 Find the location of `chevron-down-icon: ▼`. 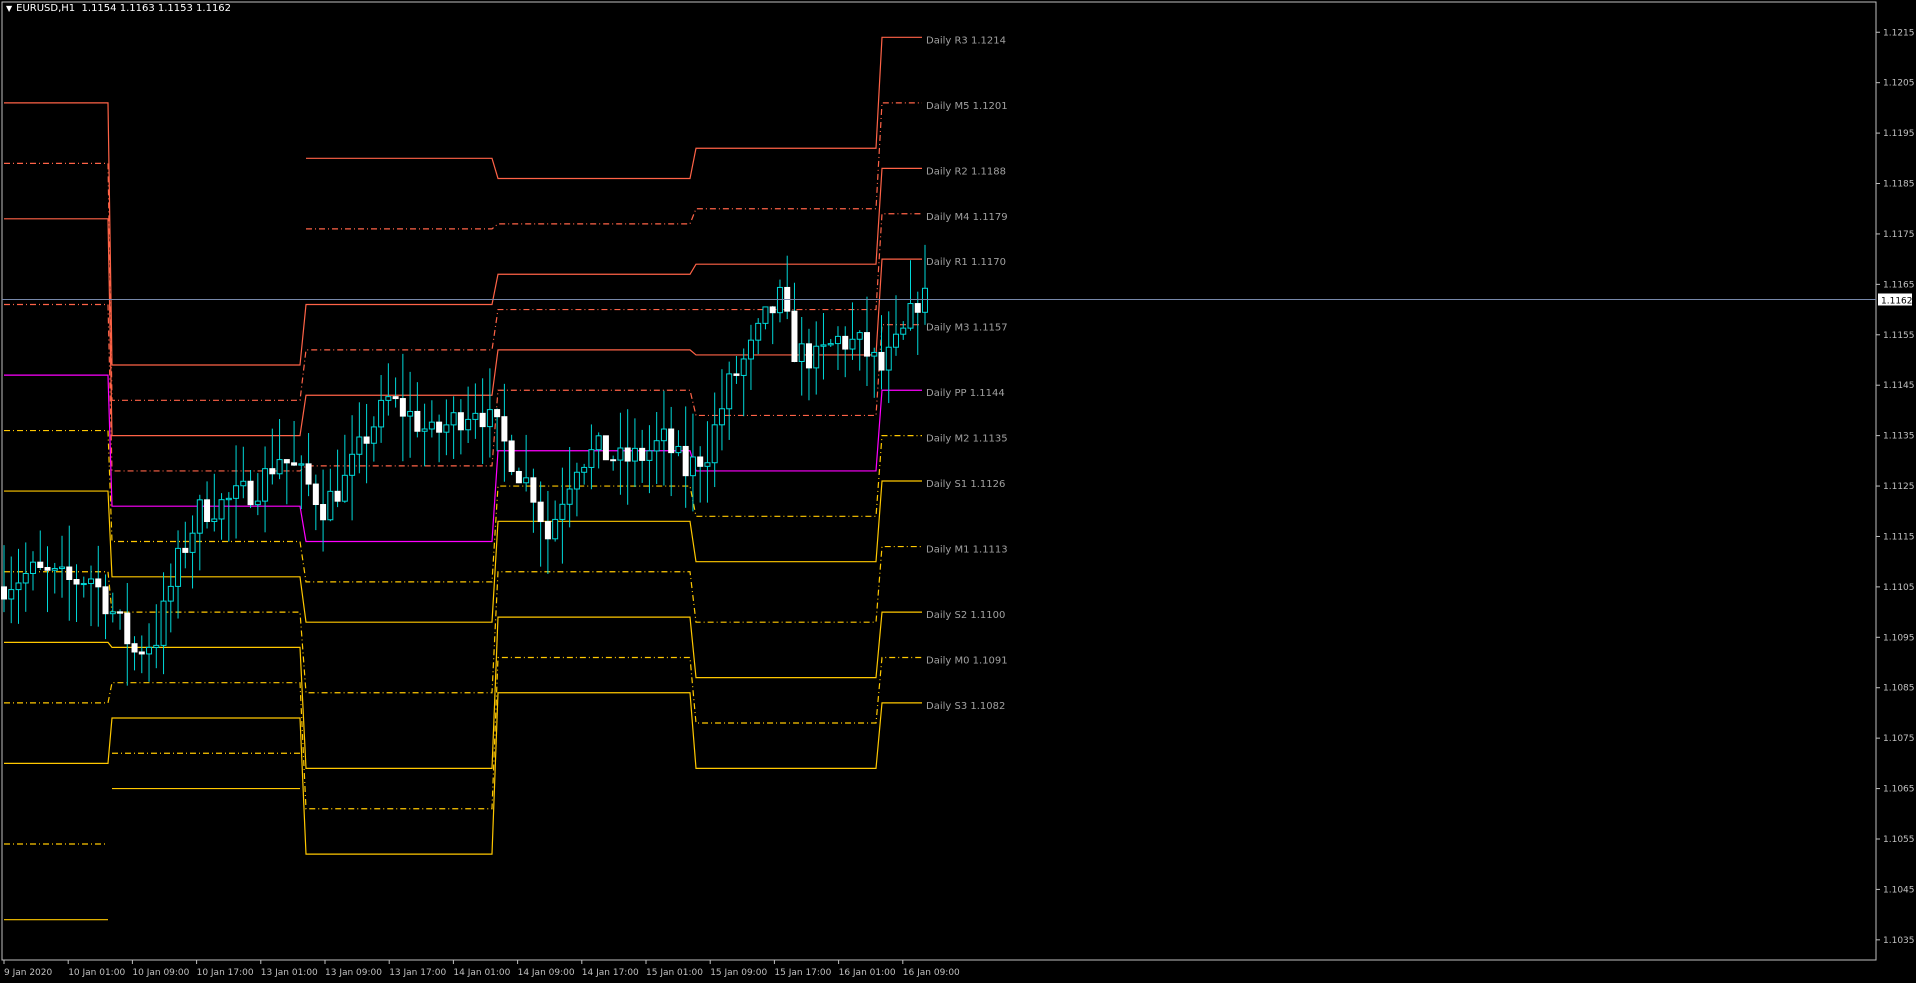

chevron-down-icon: ▼ is located at coordinates (9, 8).